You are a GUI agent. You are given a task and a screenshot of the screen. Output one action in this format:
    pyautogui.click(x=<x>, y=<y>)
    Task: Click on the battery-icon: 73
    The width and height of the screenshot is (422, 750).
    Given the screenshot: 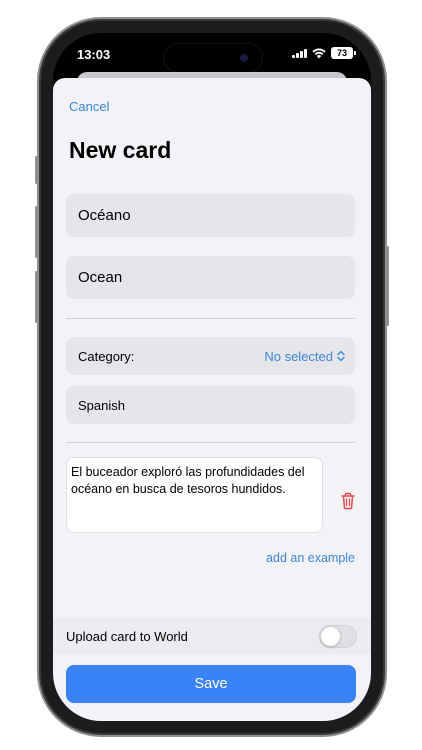 What is the action you would take?
    pyautogui.click(x=343, y=53)
    